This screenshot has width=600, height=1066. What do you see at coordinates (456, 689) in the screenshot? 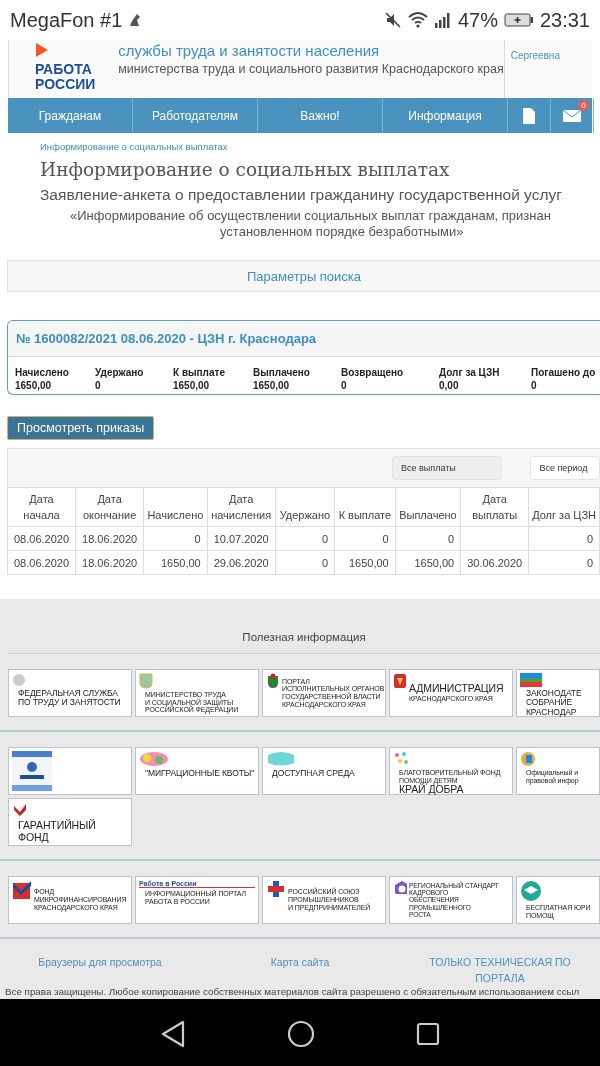
I see `banner-text: АДМИНИСТРАЦИЯ` at bounding box center [456, 689].